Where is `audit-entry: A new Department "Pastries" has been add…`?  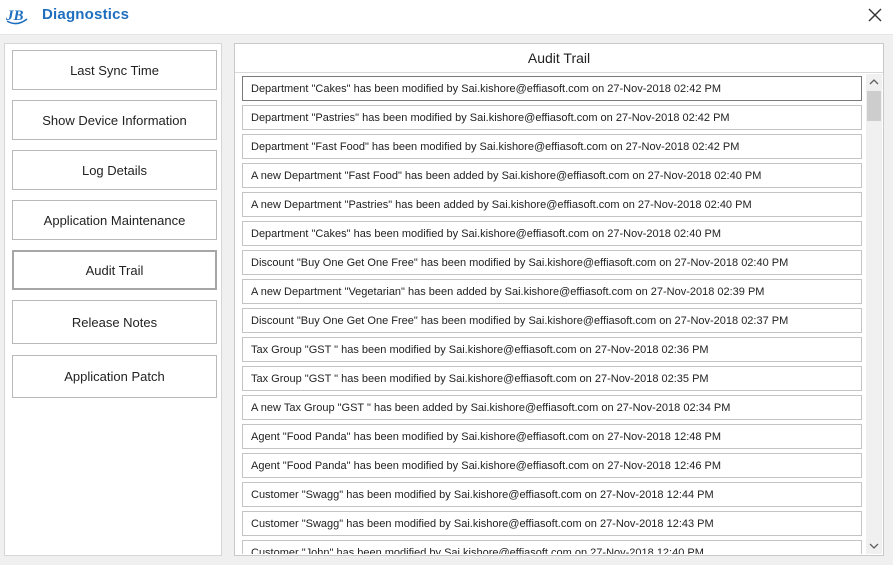
audit-entry: A new Department "Pastries" has been add… is located at coordinates (552, 204).